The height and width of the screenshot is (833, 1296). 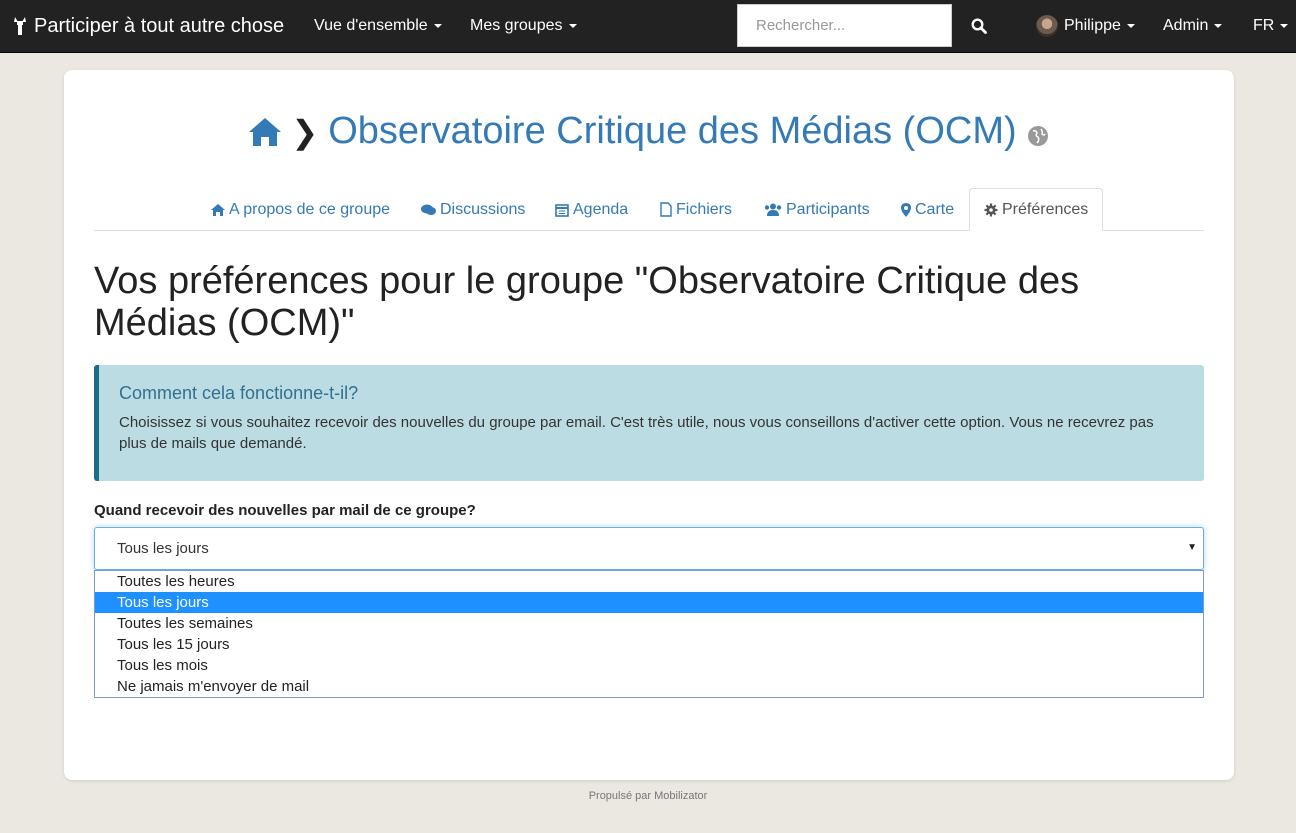 I want to click on search-icon, so click(x=979, y=26).